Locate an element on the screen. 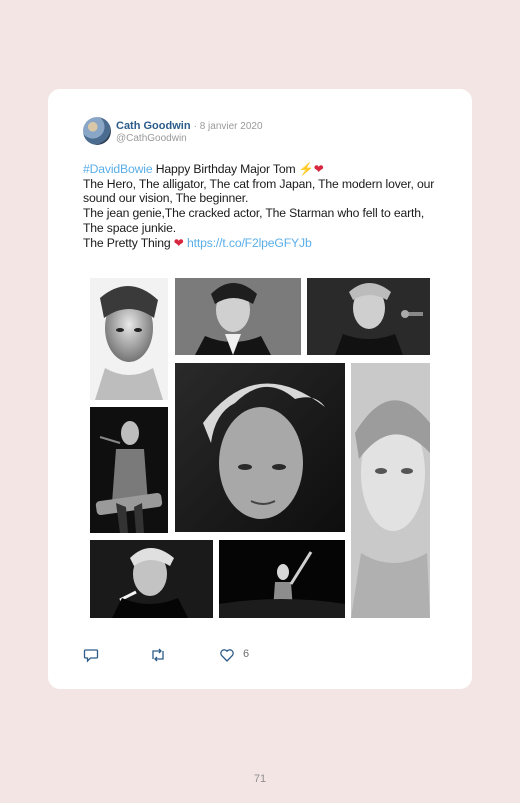  tweet-actions: 6 is located at coordinates (183, 655).